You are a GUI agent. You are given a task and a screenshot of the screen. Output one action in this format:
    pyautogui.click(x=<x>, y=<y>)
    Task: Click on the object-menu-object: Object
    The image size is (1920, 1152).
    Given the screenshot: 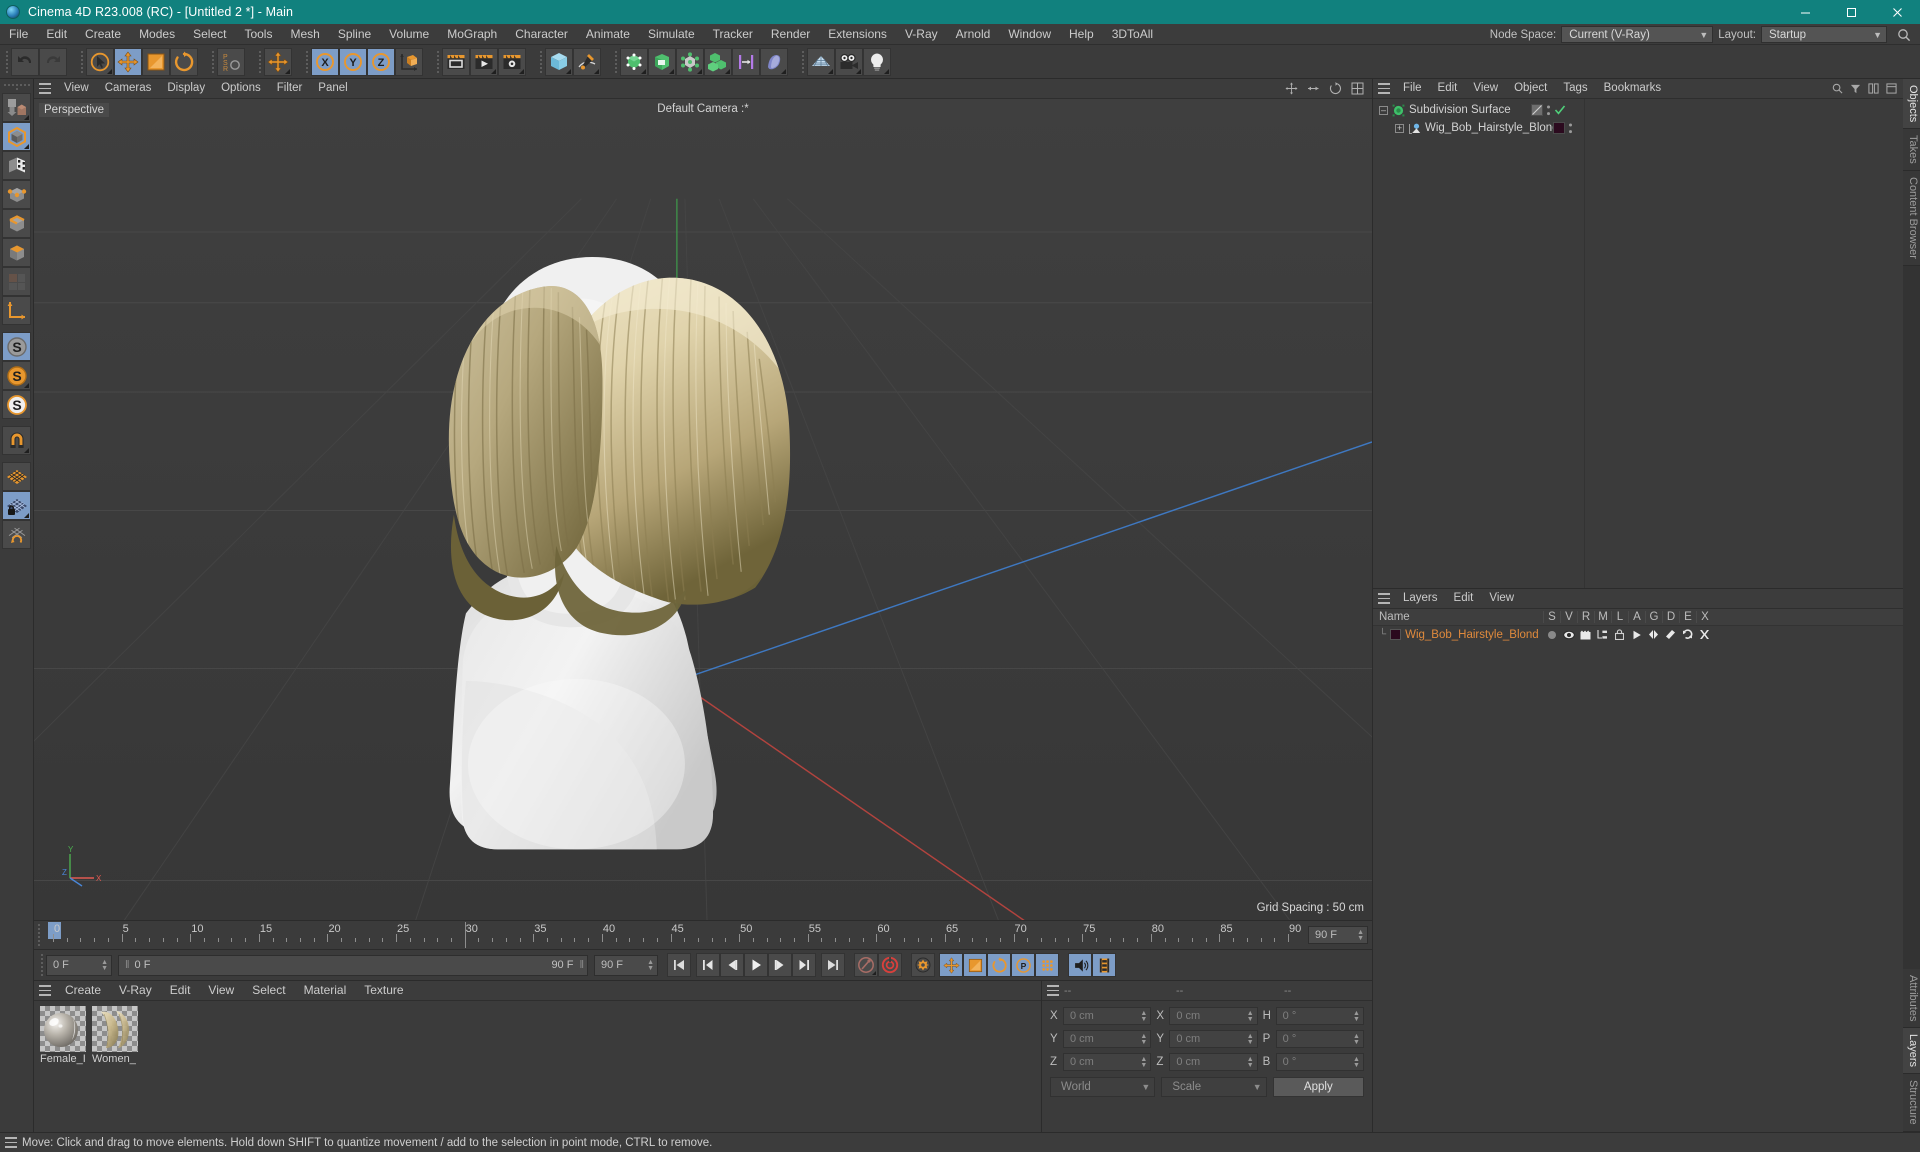 What is the action you would take?
    pyautogui.click(x=1530, y=88)
    